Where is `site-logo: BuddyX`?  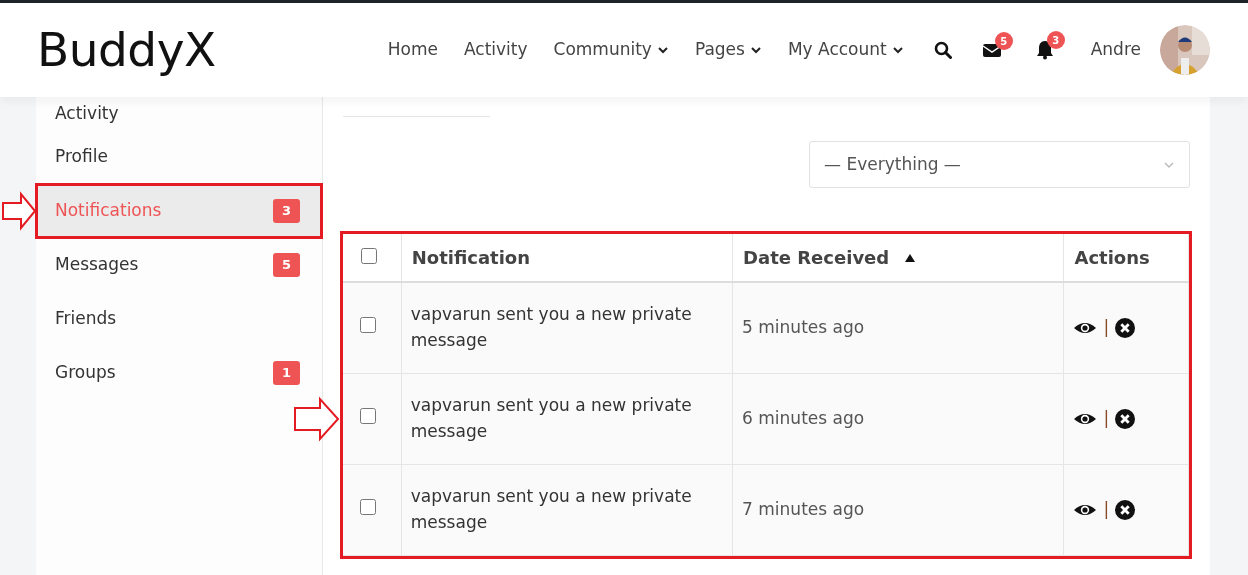
site-logo: BuddyX is located at coordinates (126, 50).